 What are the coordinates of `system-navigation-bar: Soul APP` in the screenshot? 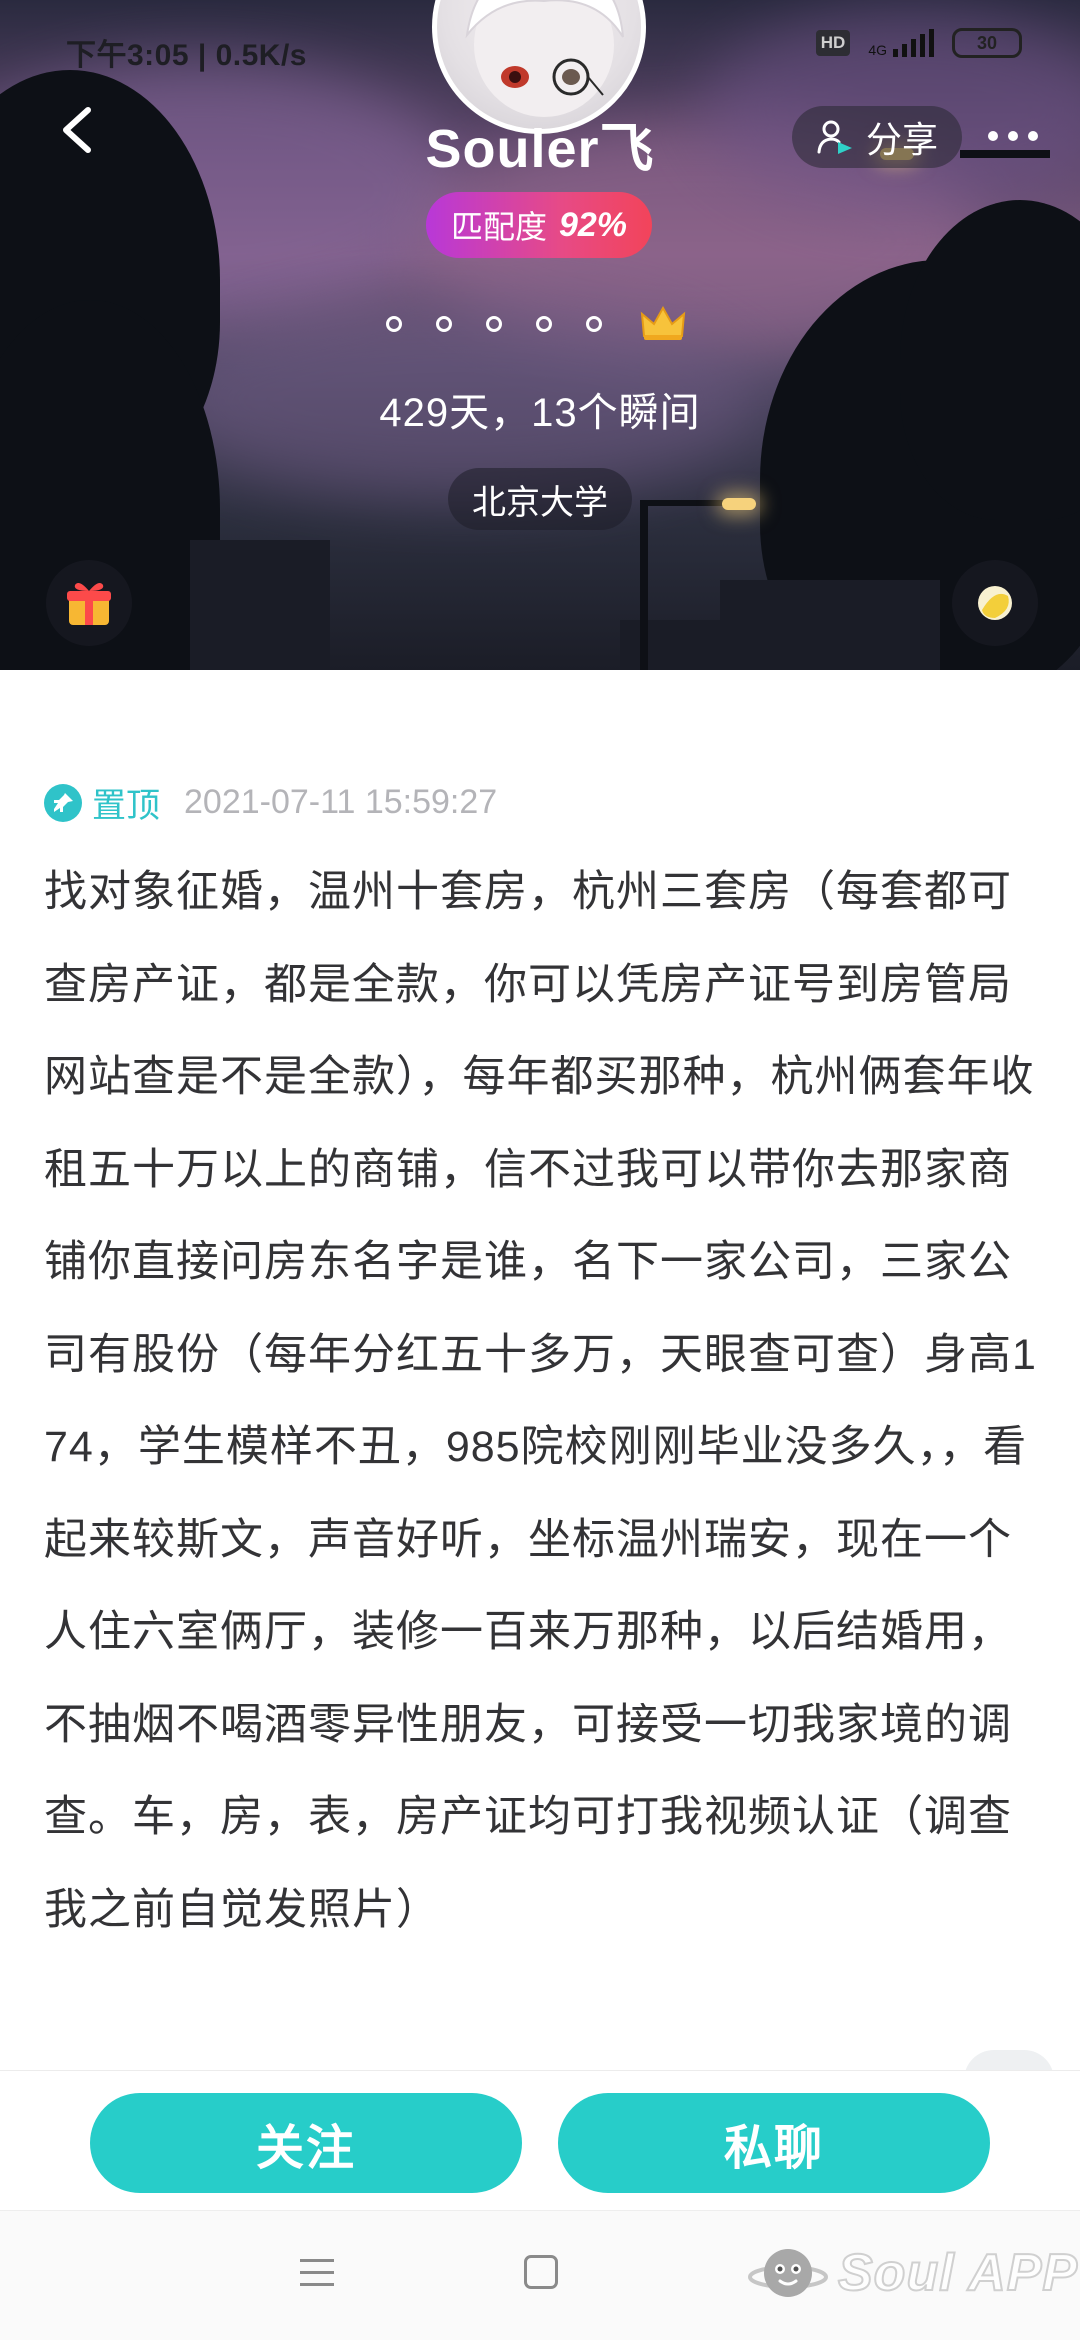 It's located at (540, 2275).